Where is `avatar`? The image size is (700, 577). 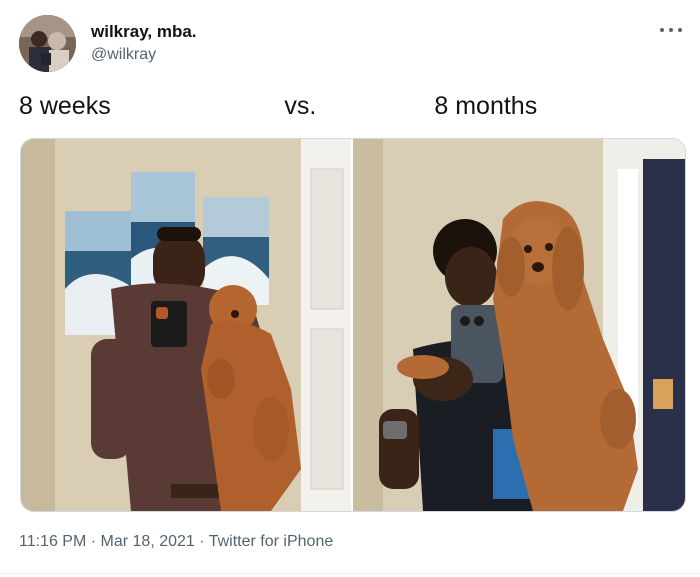
avatar is located at coordinates (47, 43).